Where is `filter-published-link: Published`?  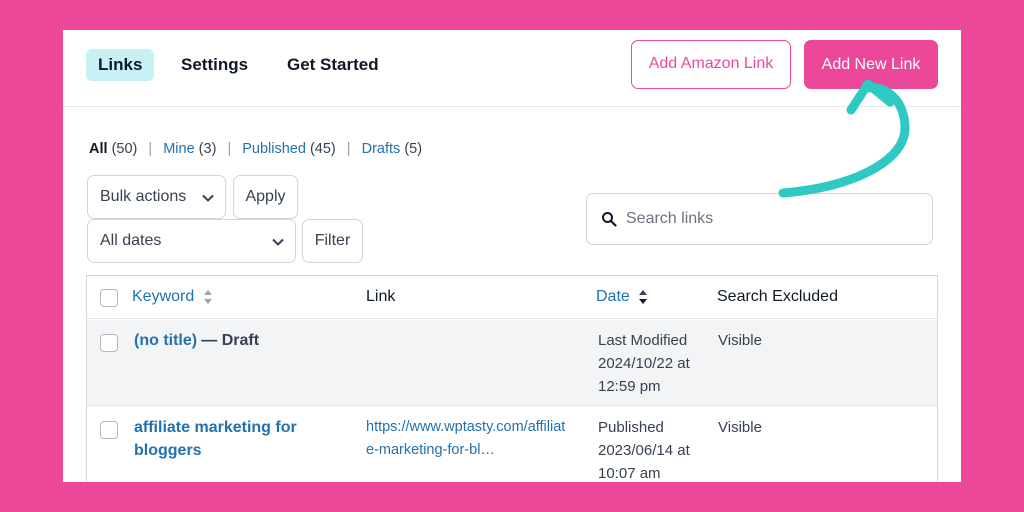 filter-published-link: Published is located at coordinates (274, 149).